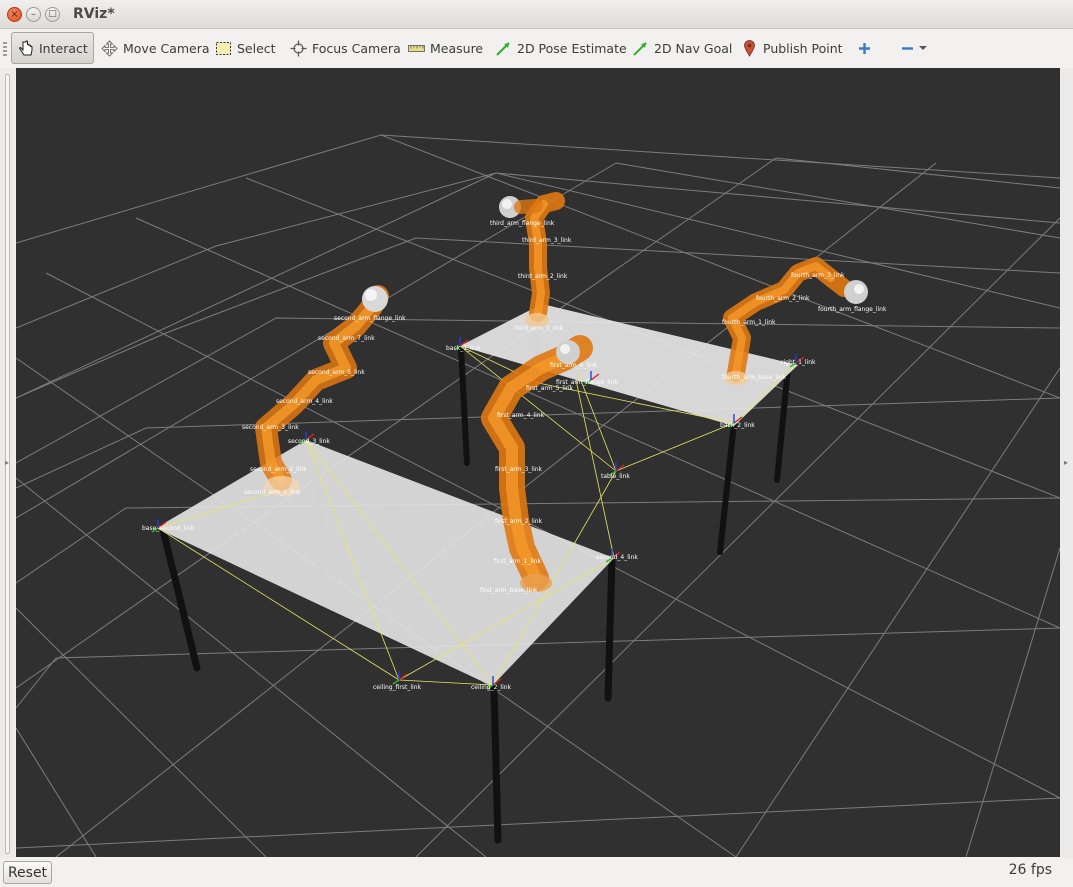 Image resolution: width=1073 pixels, height=887 pixels. I want to click on tools-toolbar: Interact Move Camera Select Focus Camera, so click(536, 48).